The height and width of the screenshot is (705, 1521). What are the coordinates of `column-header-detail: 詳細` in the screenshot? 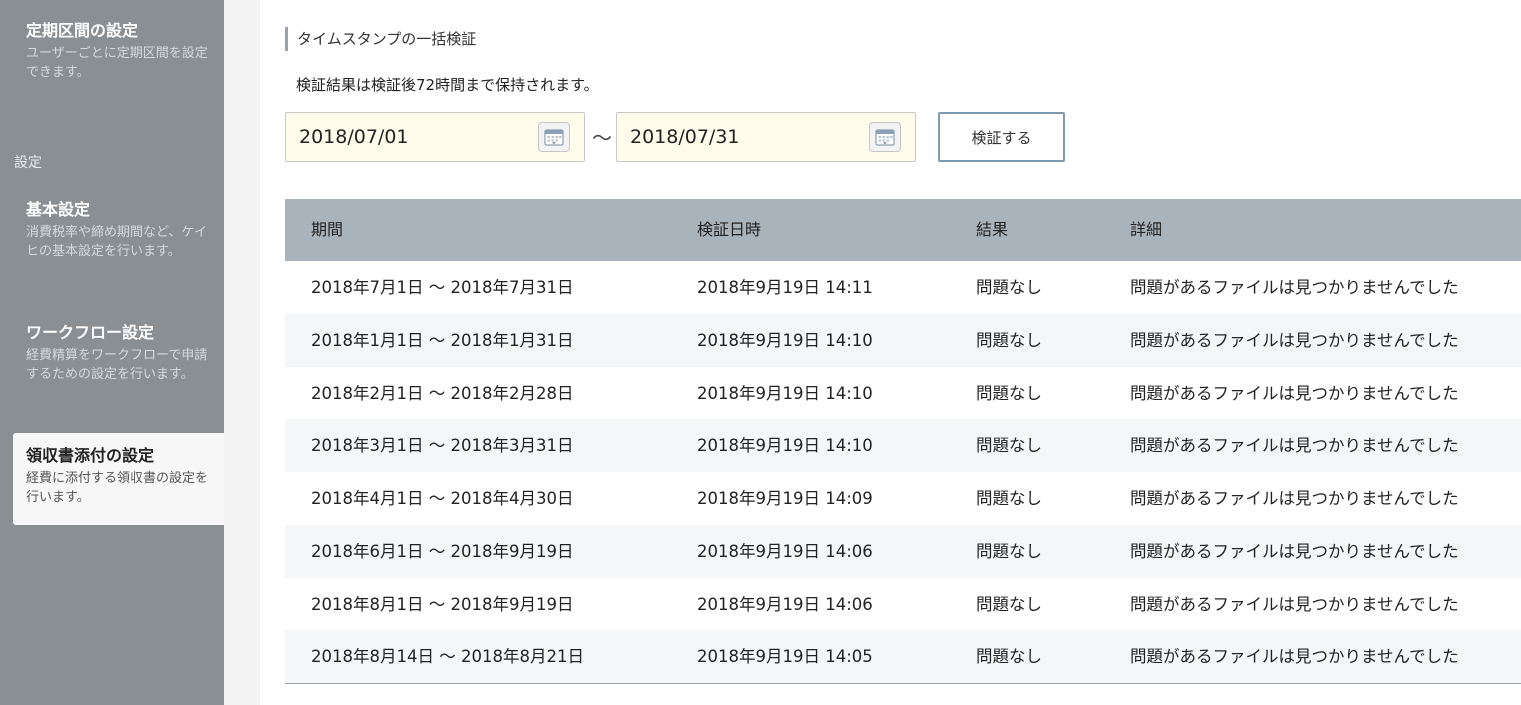 It's located at (1146, 229).